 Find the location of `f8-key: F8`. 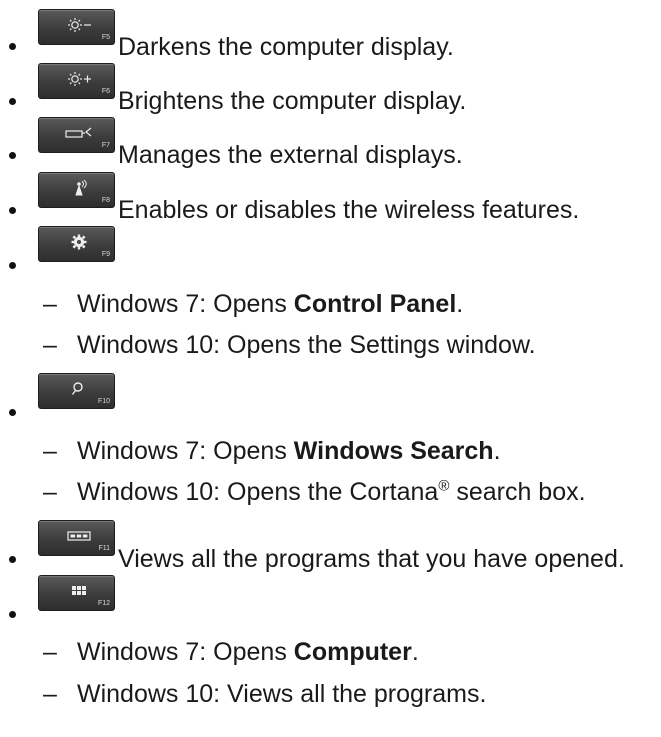

f8-key: F8 is located at coordinates (76, 190).